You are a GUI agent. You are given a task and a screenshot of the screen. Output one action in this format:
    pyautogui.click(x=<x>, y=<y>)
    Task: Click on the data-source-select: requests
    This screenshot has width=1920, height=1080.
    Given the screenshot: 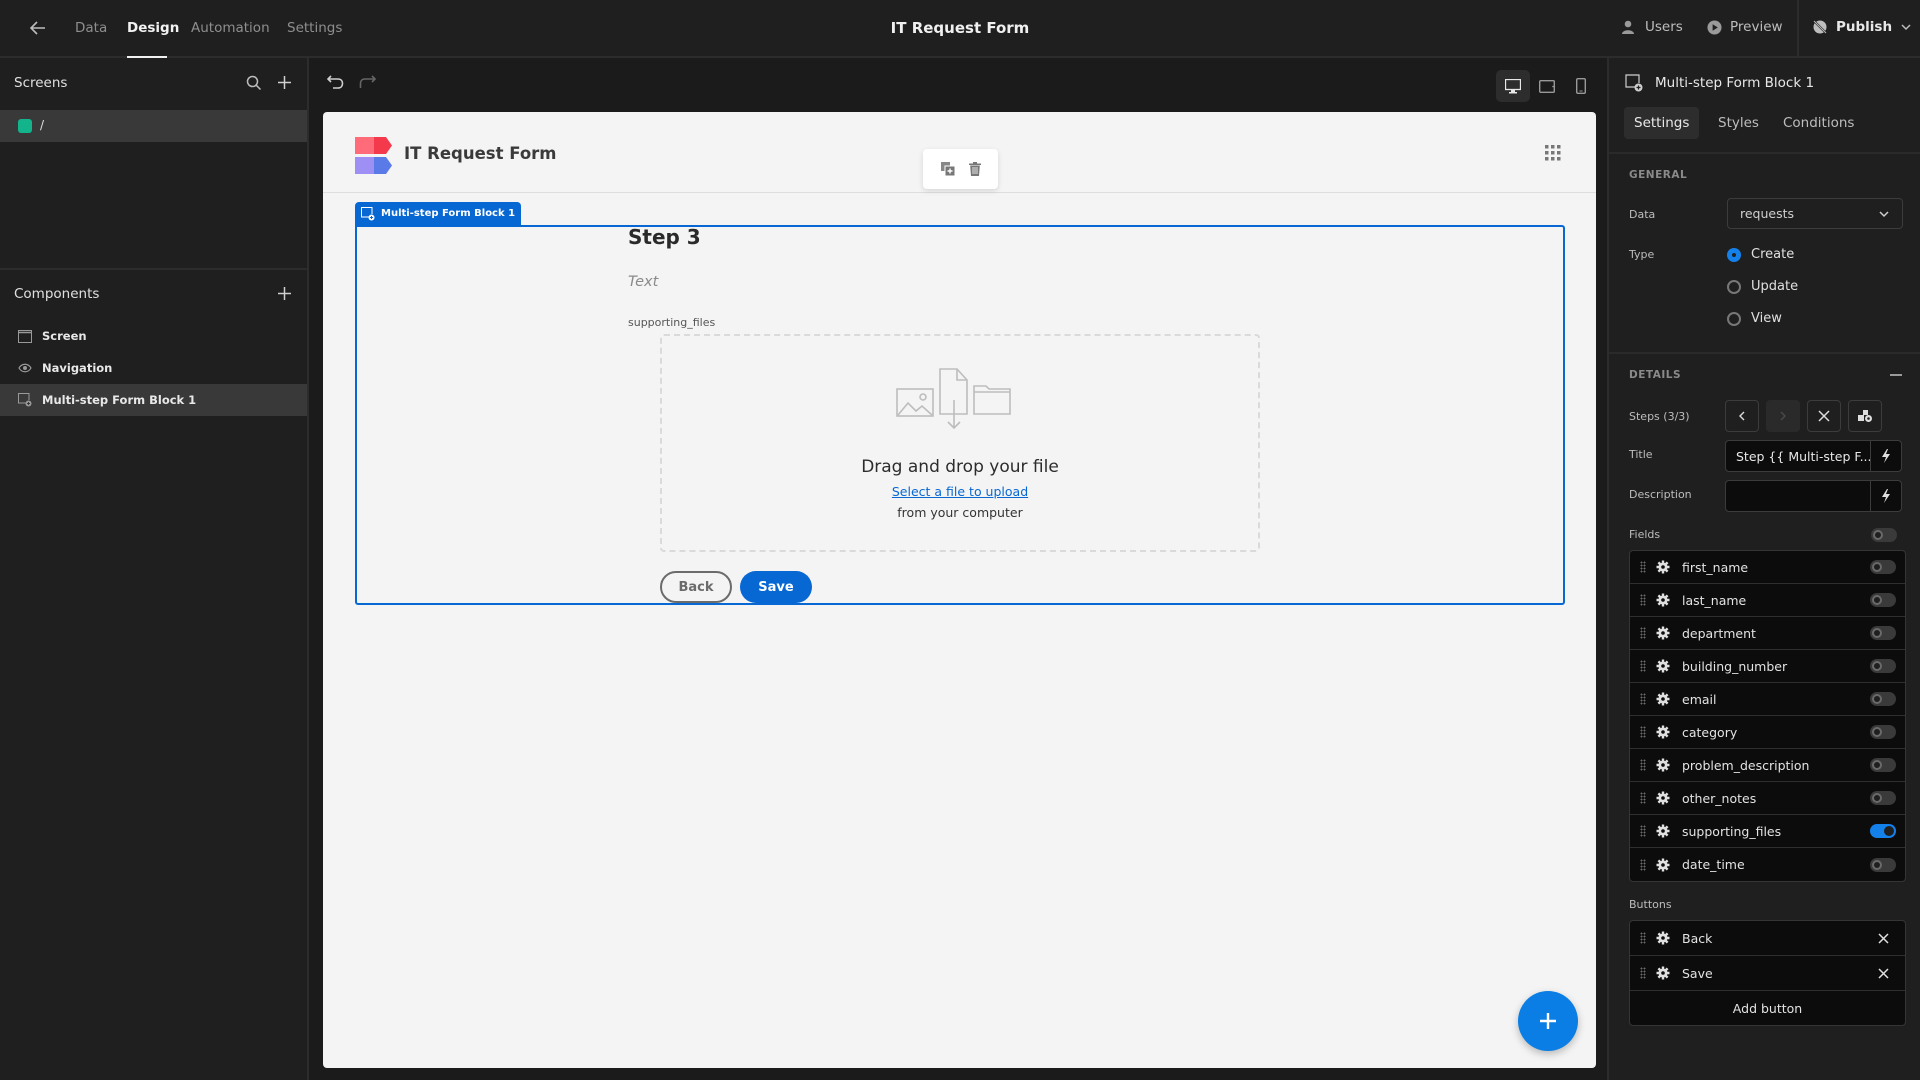 What is the action you would take?
    pyautogui.click(x=1815, y=213)
    